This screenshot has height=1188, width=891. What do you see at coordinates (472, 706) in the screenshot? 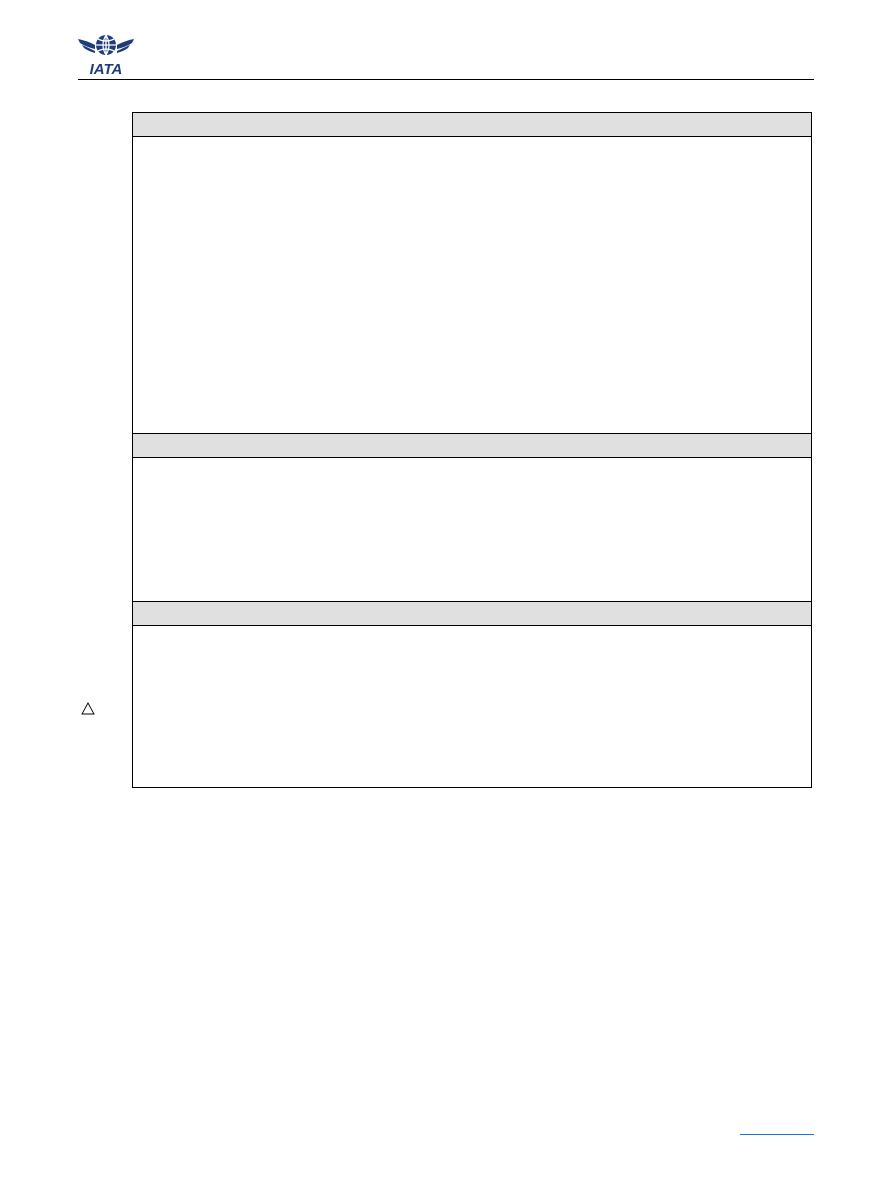
I see `table-section-3-body` at bounding box center [472, 706].